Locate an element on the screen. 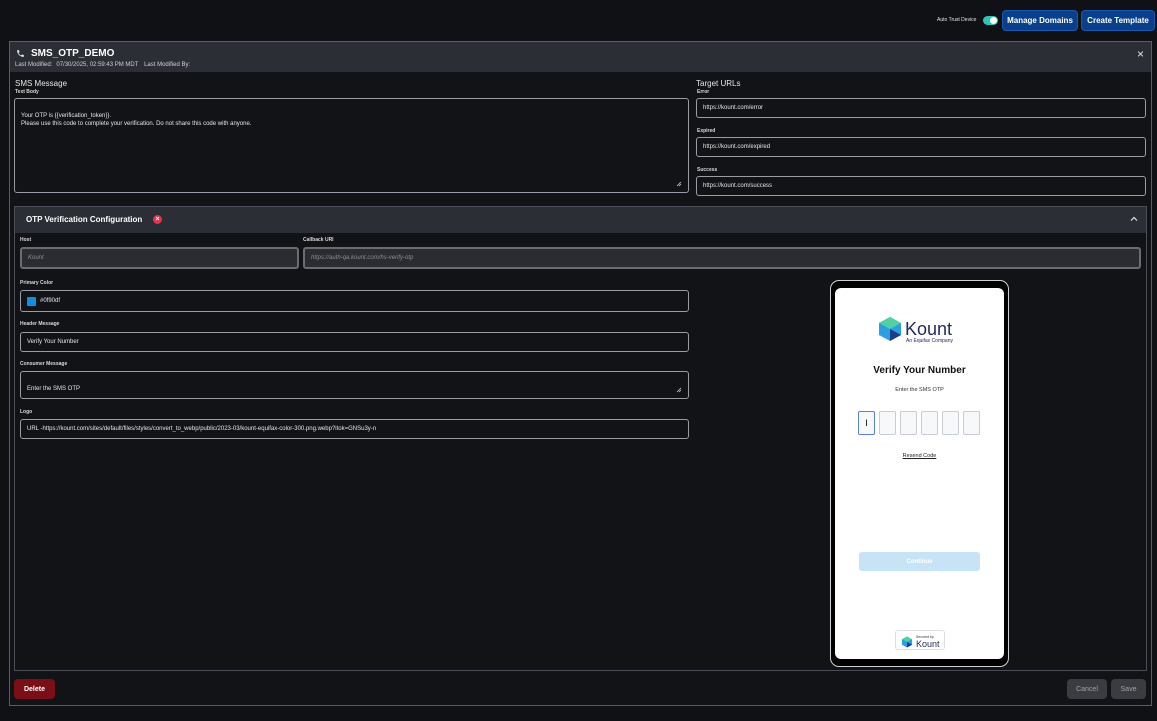 The height and width of the screenshot is (721, 1157). auto-trust-label: Auto Trust Device is located at coordinates (957, 20).